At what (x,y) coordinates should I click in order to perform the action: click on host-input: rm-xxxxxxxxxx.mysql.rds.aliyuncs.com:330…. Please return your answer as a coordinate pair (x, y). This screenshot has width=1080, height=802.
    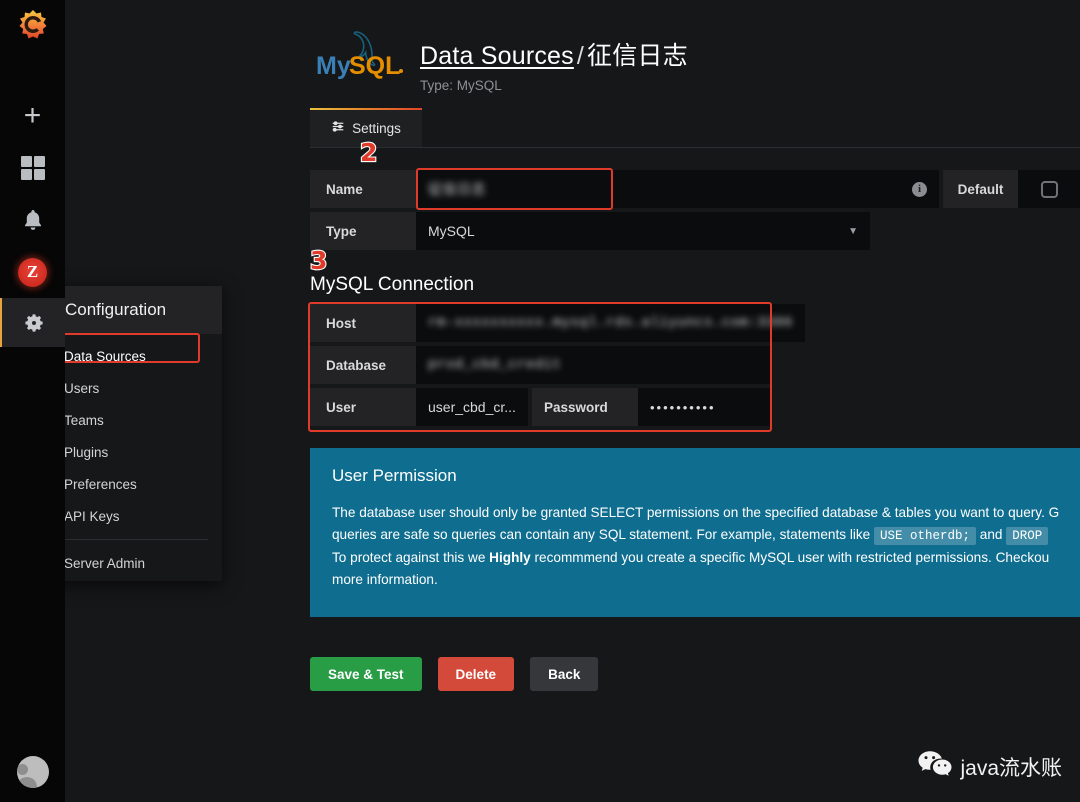
    Looking at the image, I should click on (610, 323).